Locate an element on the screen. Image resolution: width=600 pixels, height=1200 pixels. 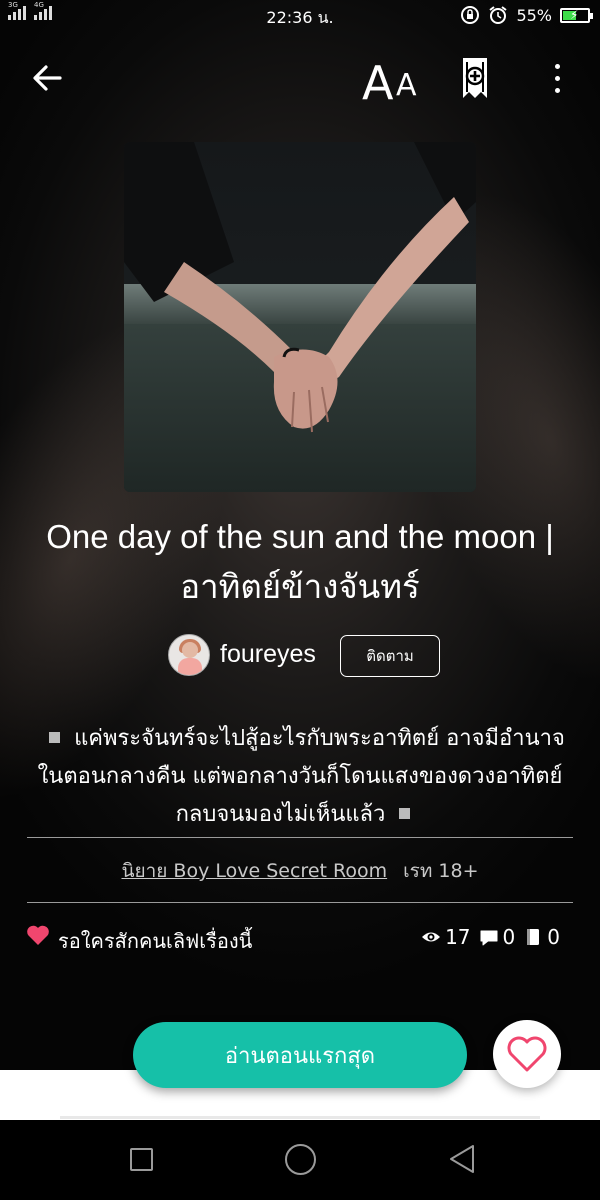
system-navigation-bar is located at coordinates (300, 1160).